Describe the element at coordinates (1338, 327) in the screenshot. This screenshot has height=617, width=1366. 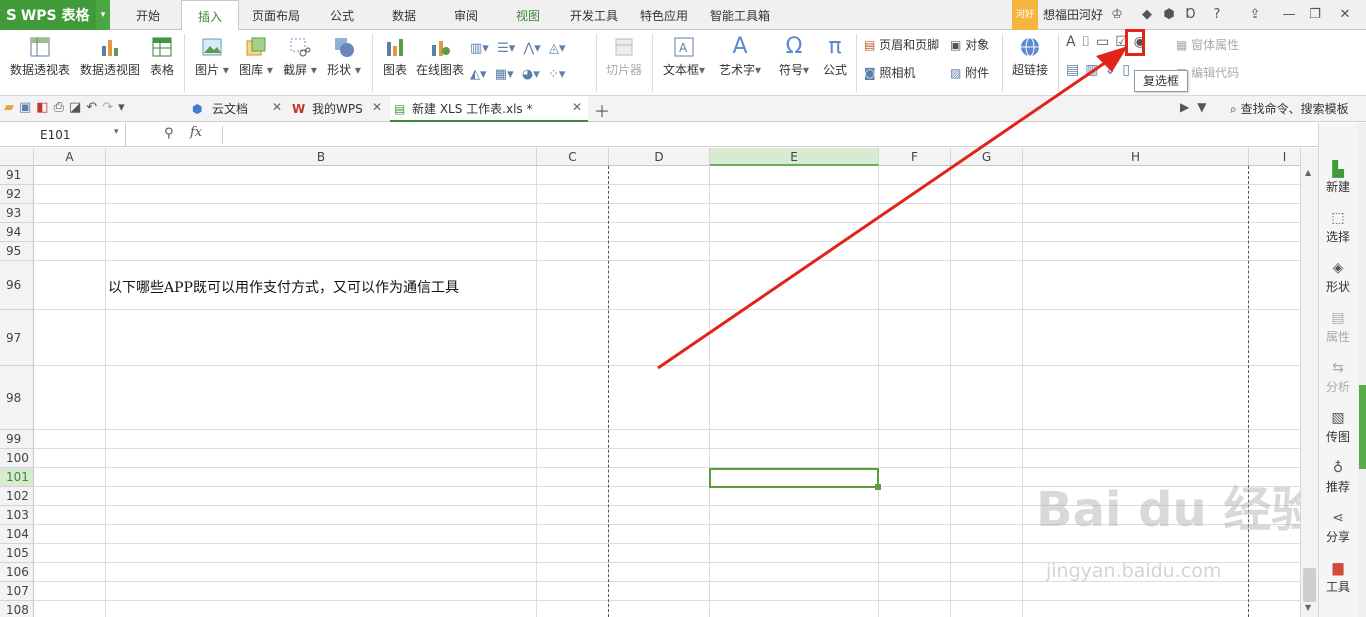
I see `side-properties-button: ▤ 属性` at that location.